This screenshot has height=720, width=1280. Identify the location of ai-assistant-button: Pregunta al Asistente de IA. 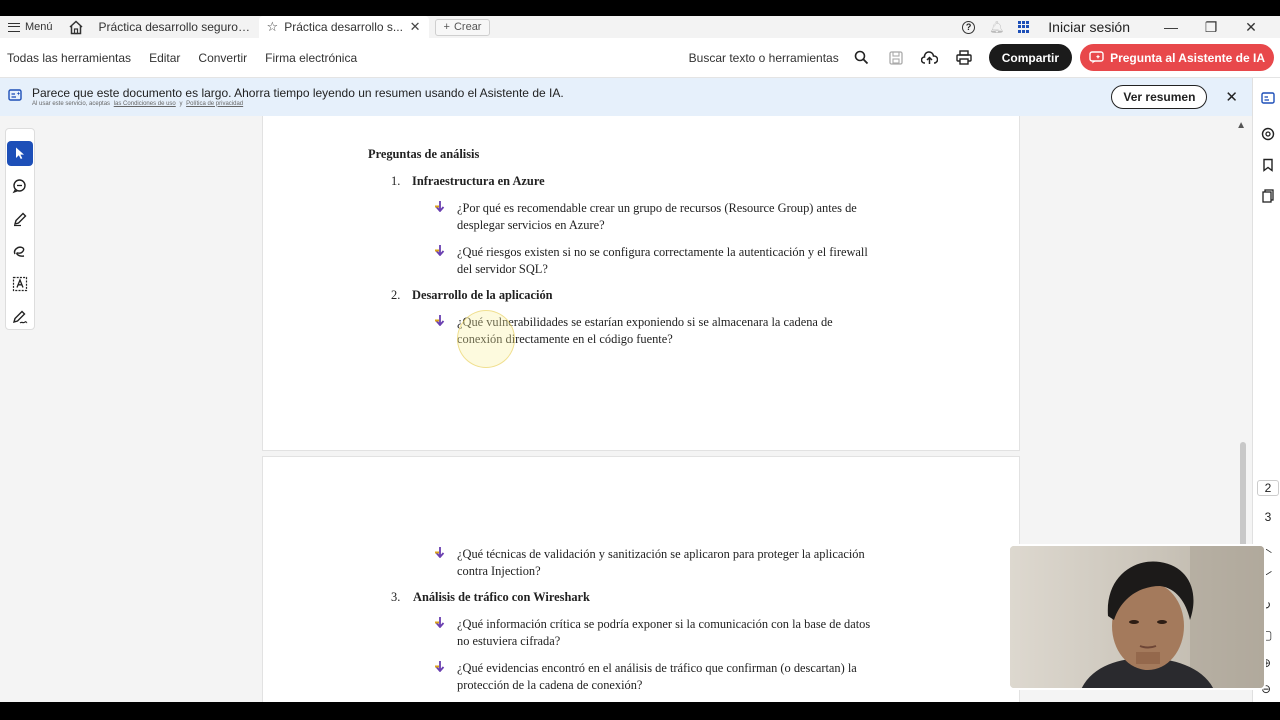
(1177, 57).